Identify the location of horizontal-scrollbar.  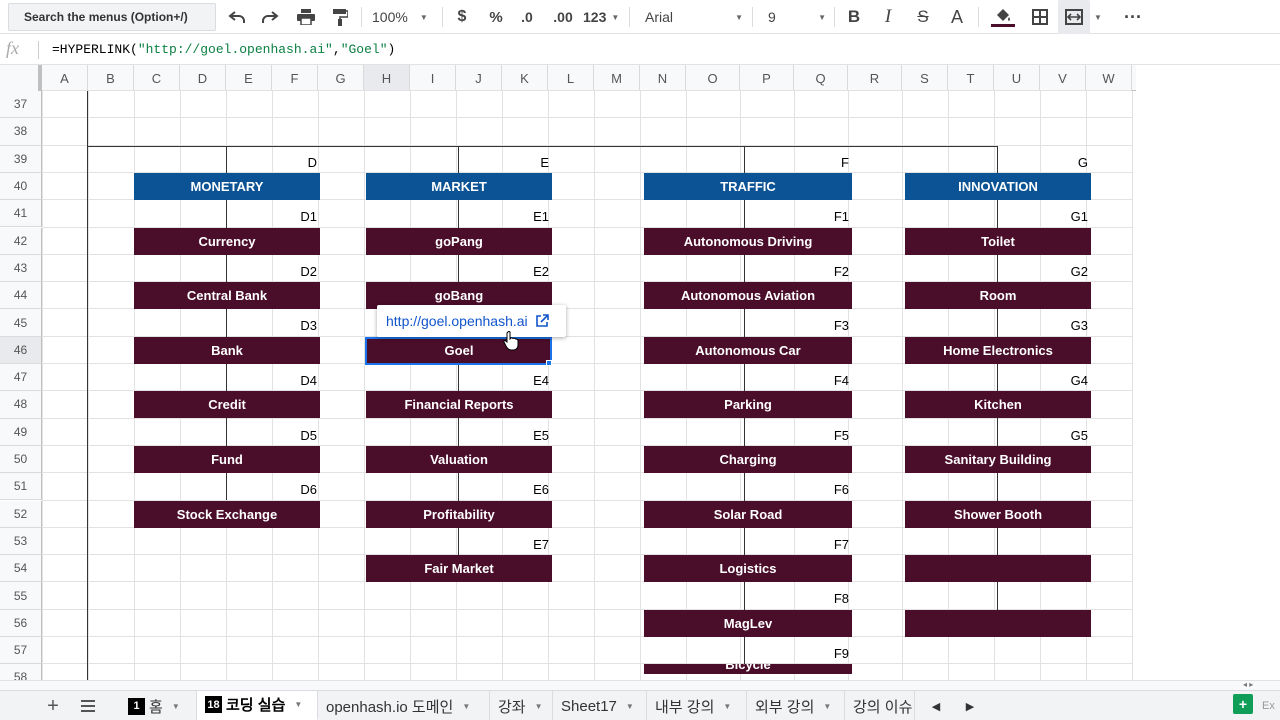
(640, 685).